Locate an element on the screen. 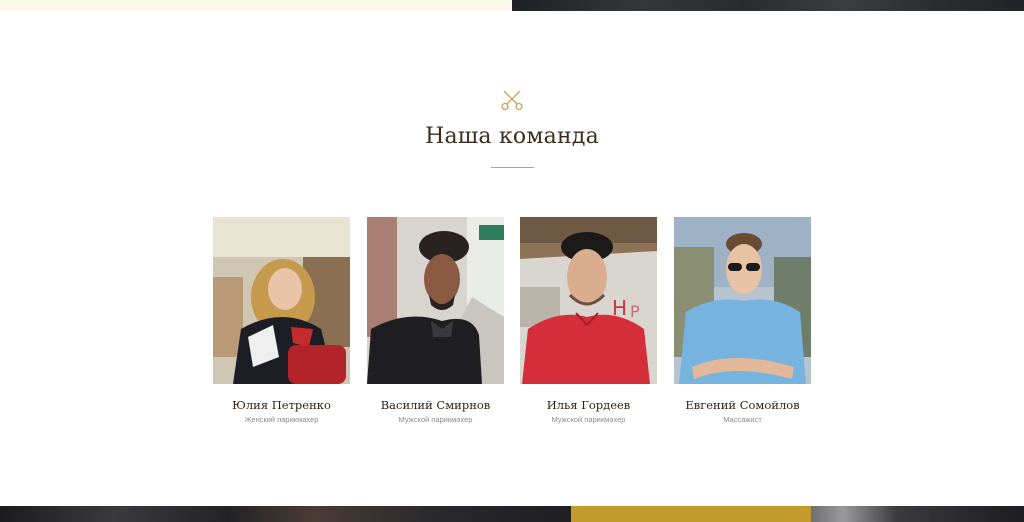  bottom-accent-block is located at coordinates (691, 514).